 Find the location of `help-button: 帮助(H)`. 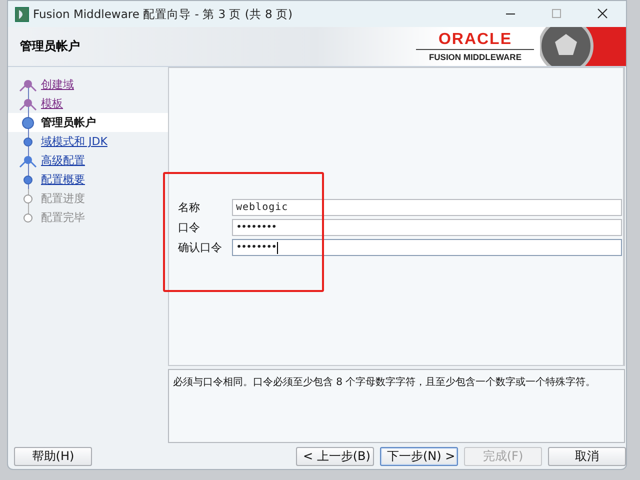

help-button: 帮助(H) is located at coordinates (53, 456).